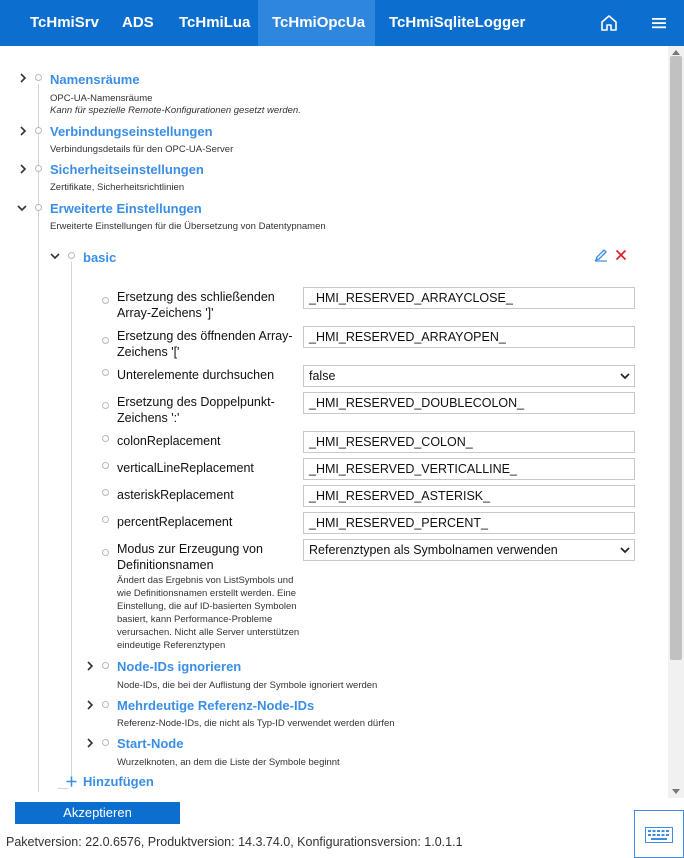 This screenshot has width=684, height=858. Describe the element at coordinates (469, 496) in the screenshot. I see `asterisk-input: _HMI_RESERVED_ASTERISK_` at that location.